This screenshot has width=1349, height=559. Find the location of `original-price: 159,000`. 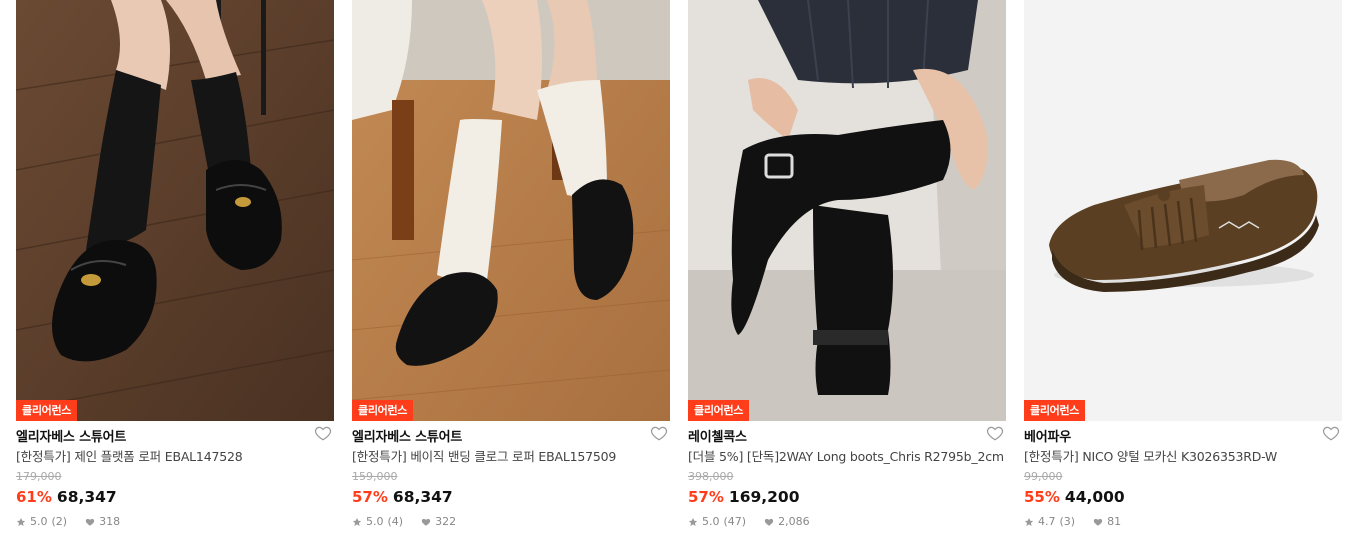

original-price: 159,000 is located at coordinates (375, 476).